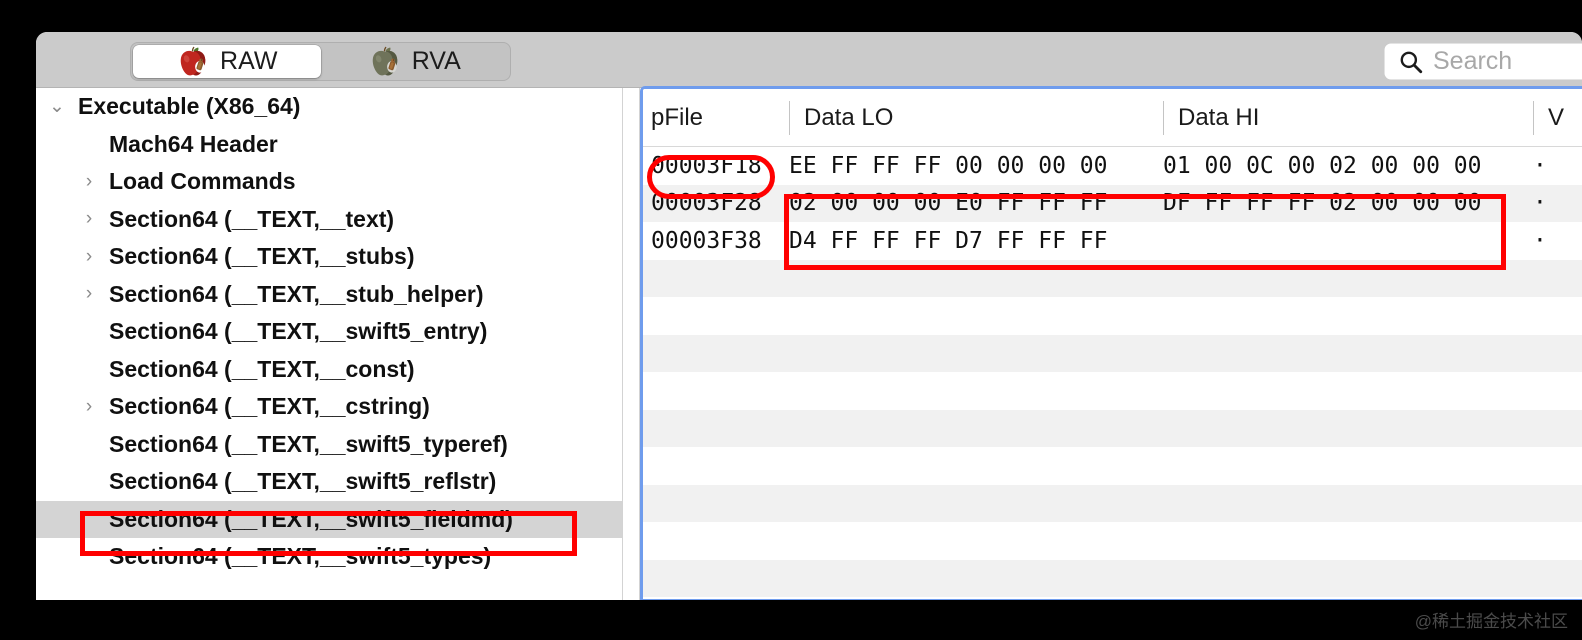  I want to click on sidebar-item-label: Section64 (__TEXT,__swift5_entry), so click(298, 331).